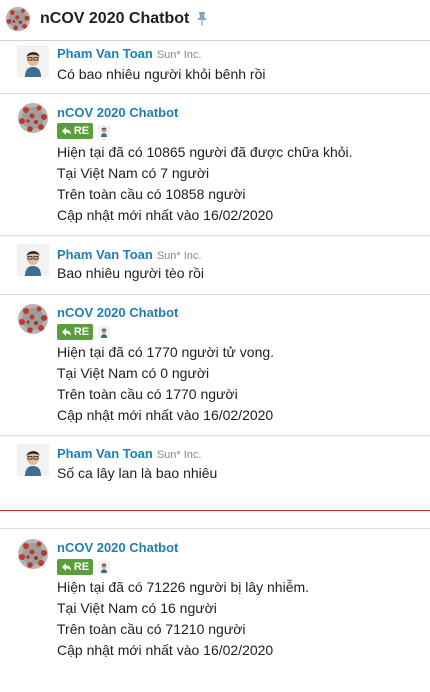 The height and width of the screenshot is (692, 430). Describe the element at coordinates (151, 194) in the screenshot. I see `message-line: Trên toàn cầu có 10858 người` at that location.